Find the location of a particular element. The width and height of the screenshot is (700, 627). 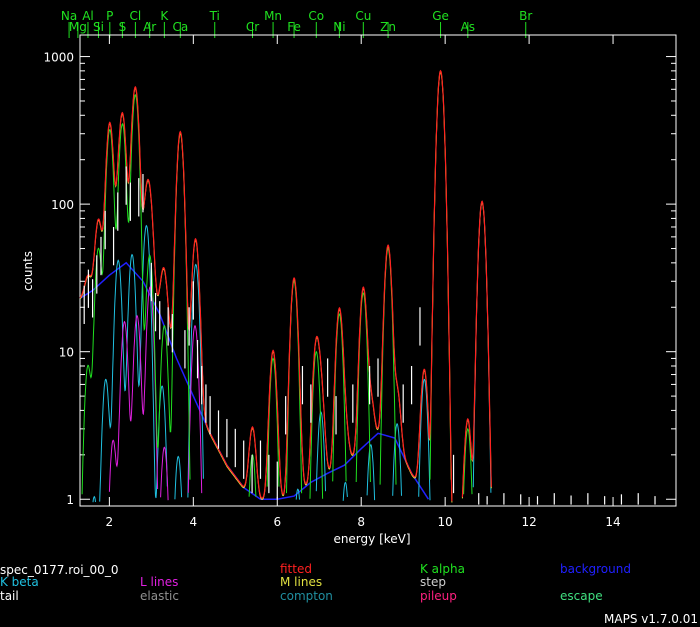

legend-item: pileup is located at coordinates (438, 596).